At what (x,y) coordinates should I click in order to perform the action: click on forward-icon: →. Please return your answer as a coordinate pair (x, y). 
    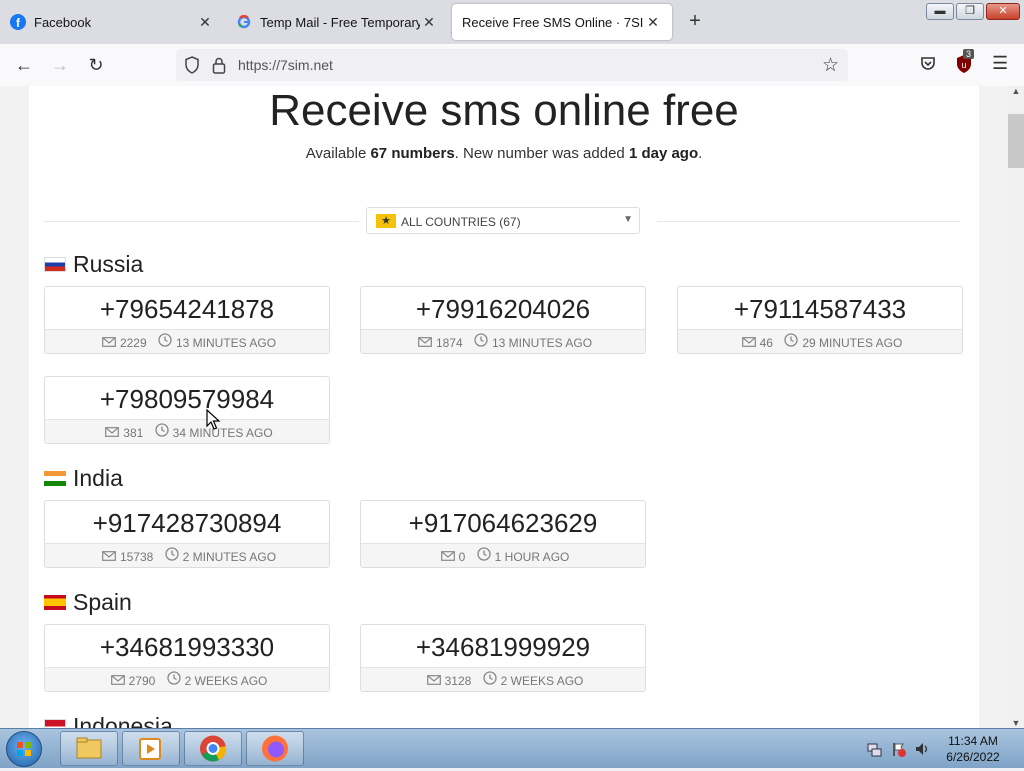
    Looking at the image, I should click on (60, 65).